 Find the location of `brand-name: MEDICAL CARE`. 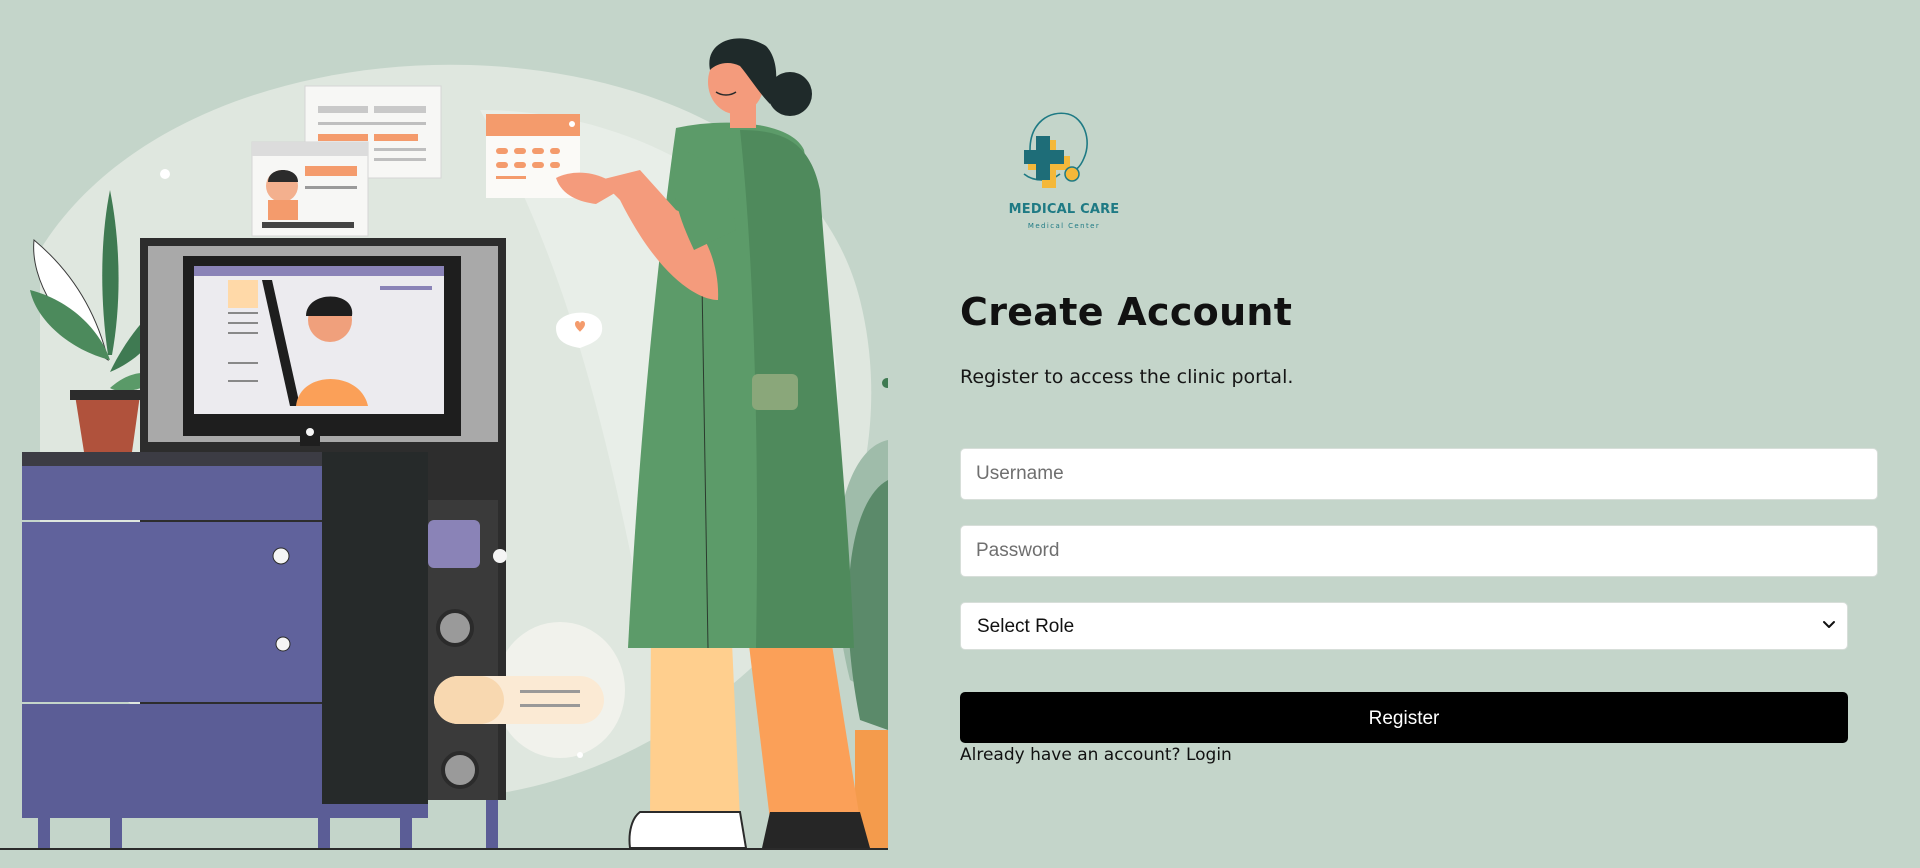

brand-name: MEDICAL CARE is located at coordinates (1064, 209).